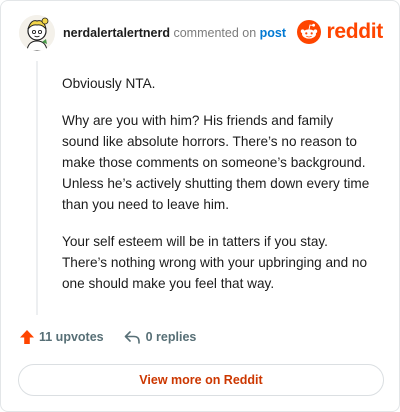 The width and height of the screenshot is (400, 412). I want to click on replies-button: 0 replies, so click(160, 337).